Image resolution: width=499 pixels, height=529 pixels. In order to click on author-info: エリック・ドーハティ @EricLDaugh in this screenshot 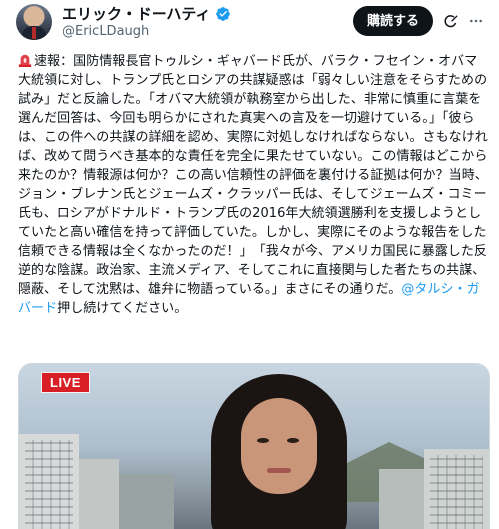, I will do `click(146, 23)`.